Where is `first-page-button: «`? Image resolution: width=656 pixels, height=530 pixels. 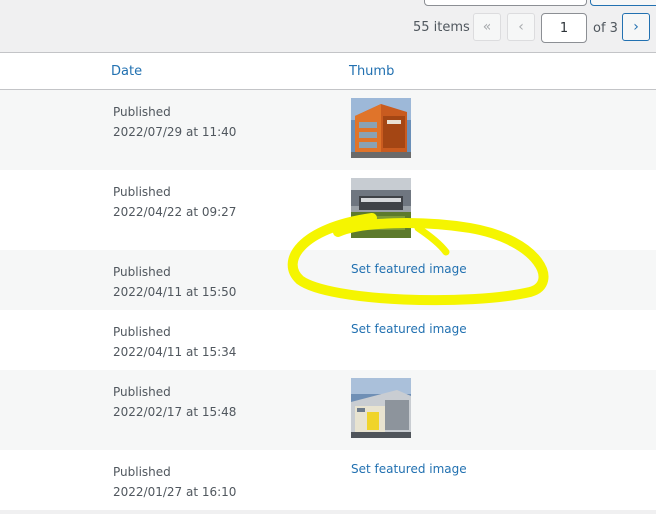 first-page-button: « is located at coordinates (487, 27).